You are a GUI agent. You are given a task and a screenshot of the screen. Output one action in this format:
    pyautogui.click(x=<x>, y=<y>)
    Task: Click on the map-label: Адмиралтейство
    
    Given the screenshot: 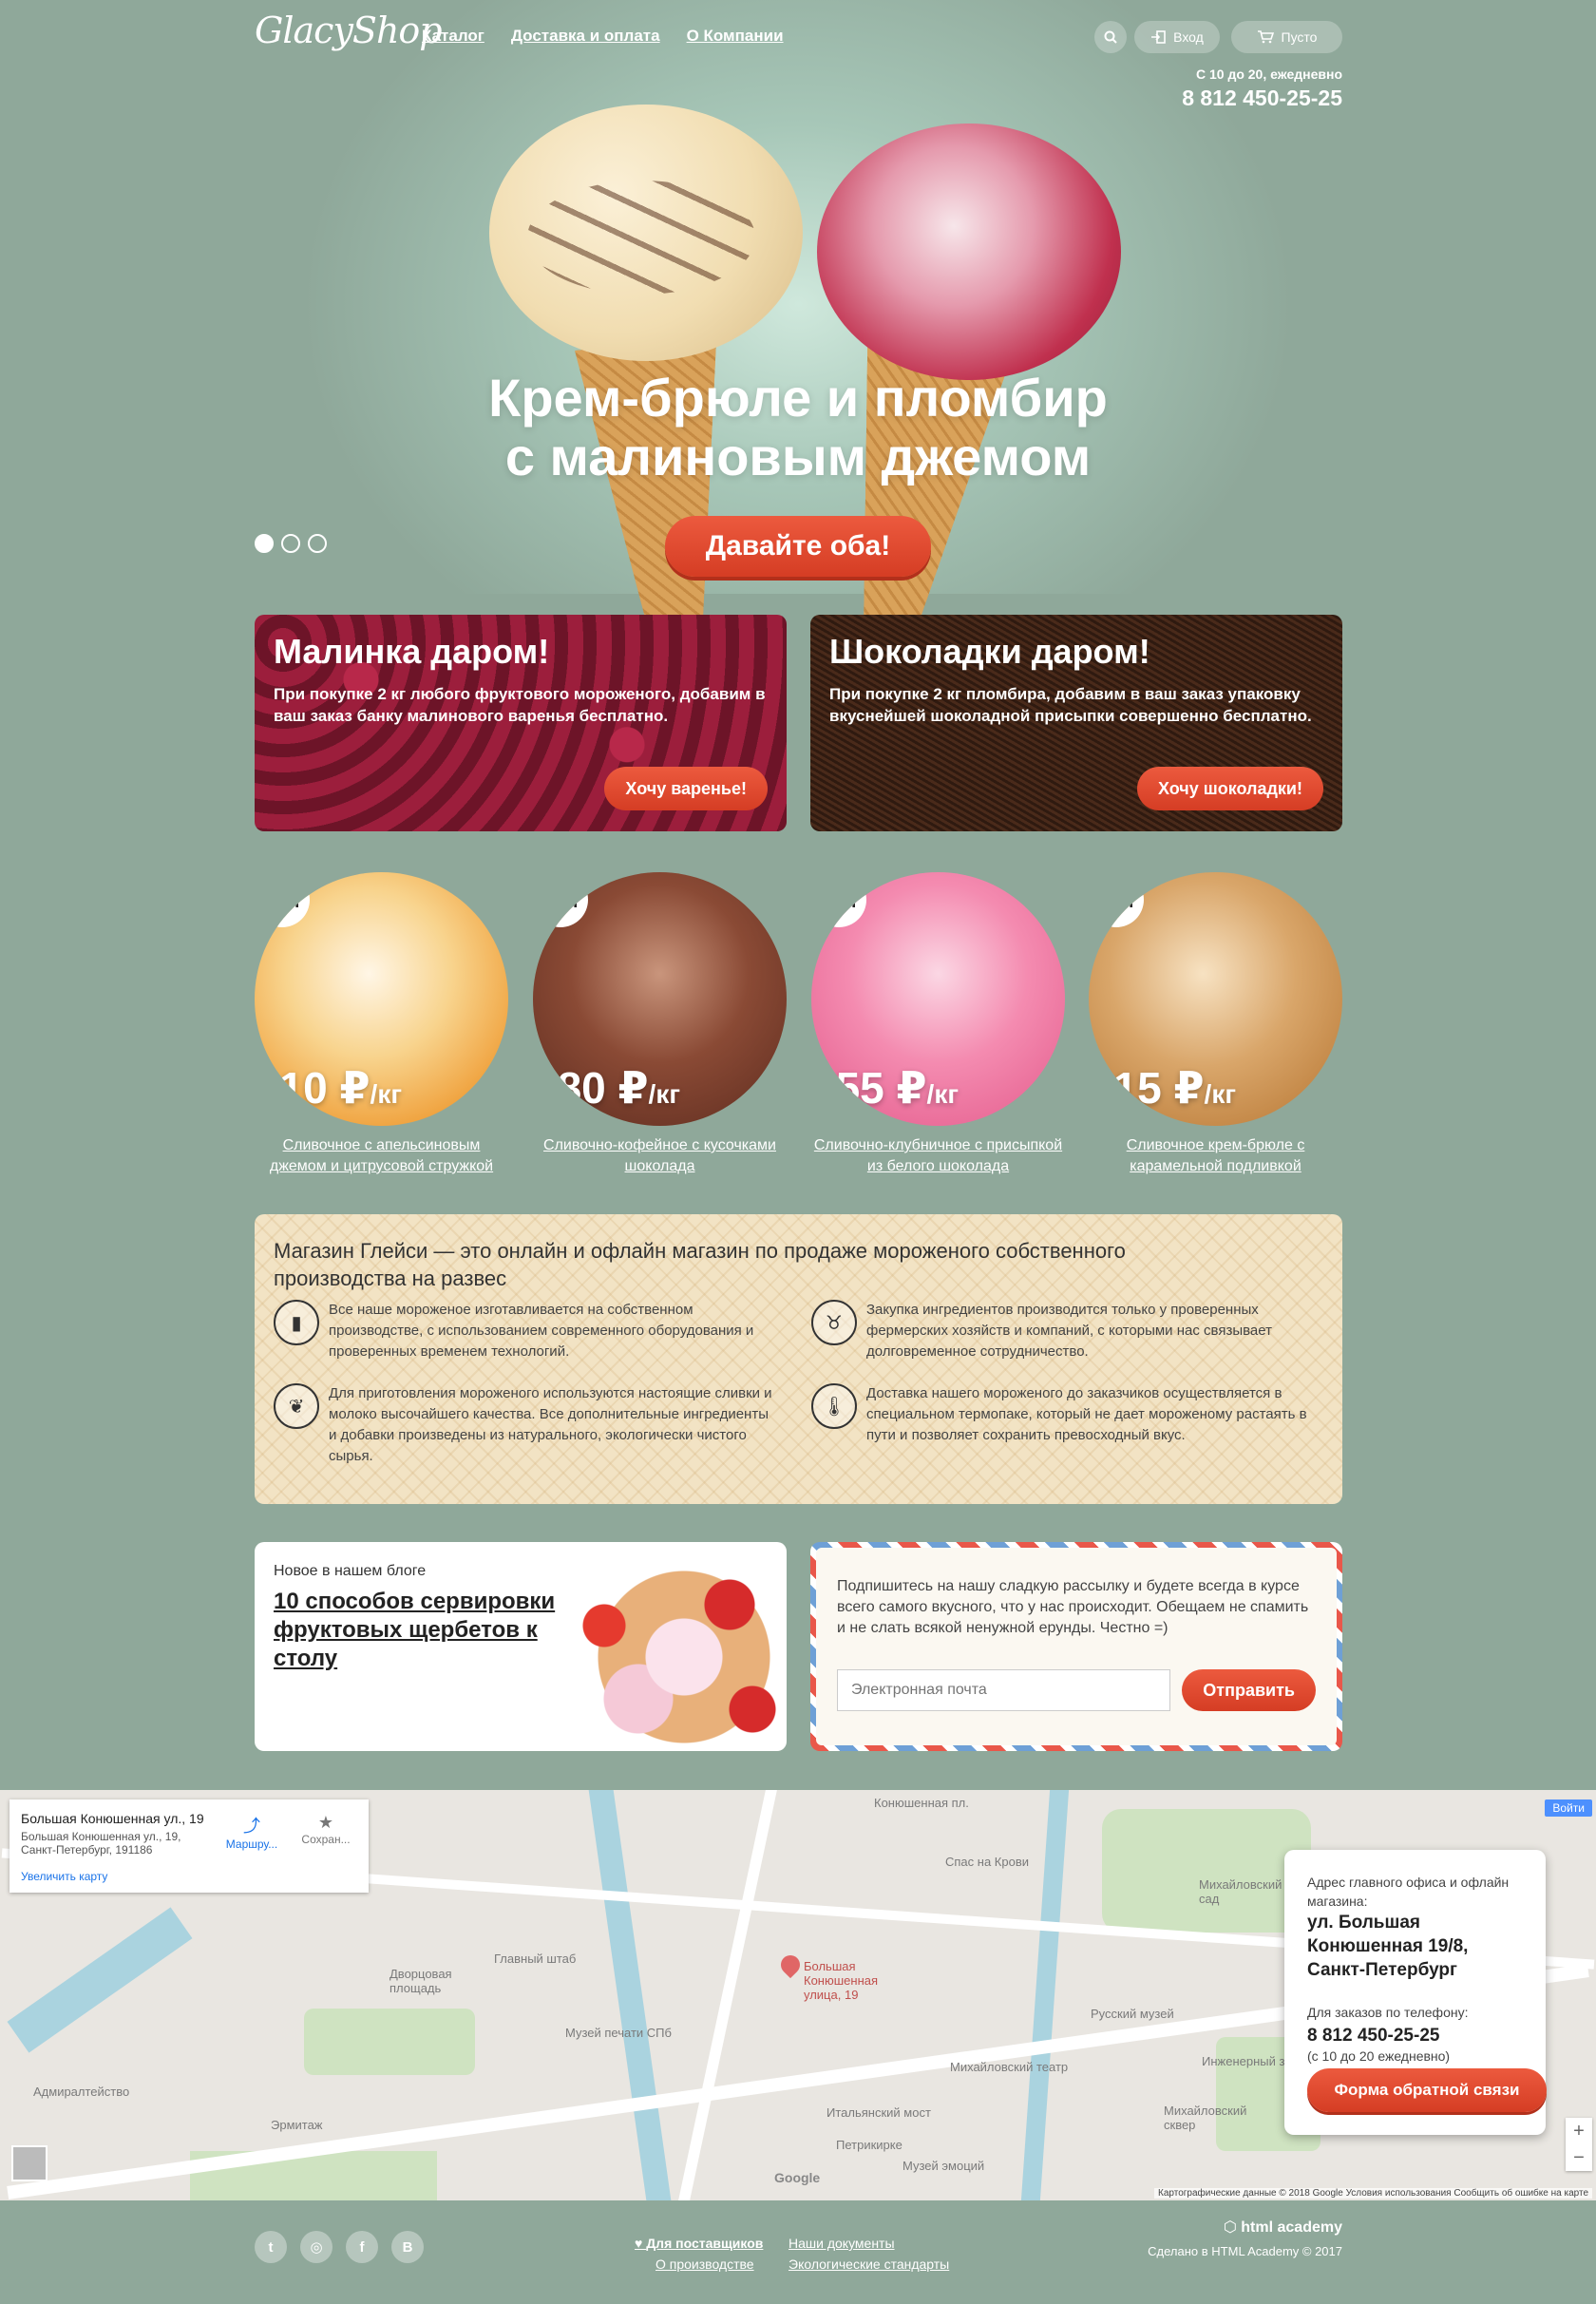 What is the action you would take?
    pyautogui.click(x=81, y=2092)
    